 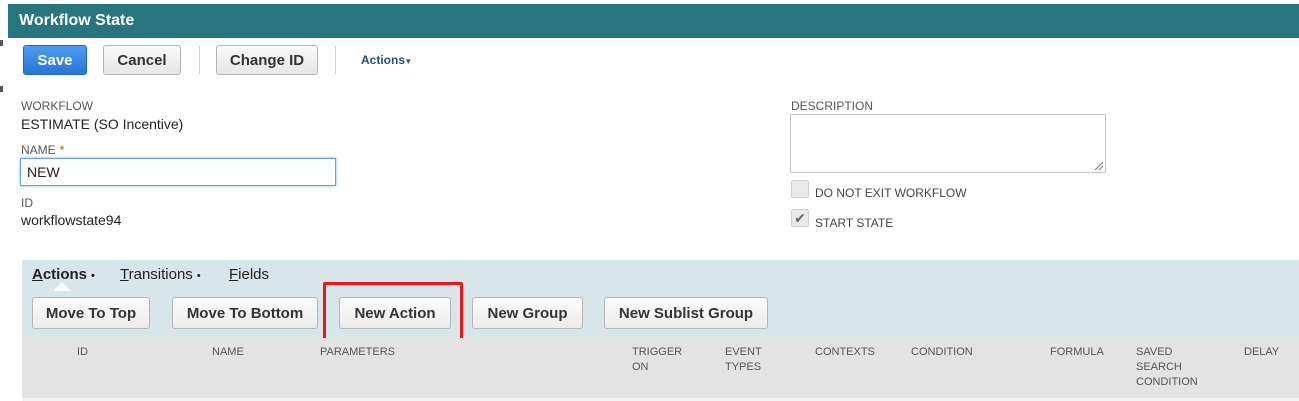 What do you see at coordinates (55, 60) in the screenshot?
I see `save-button: Save` at bounding box center [55, 60].